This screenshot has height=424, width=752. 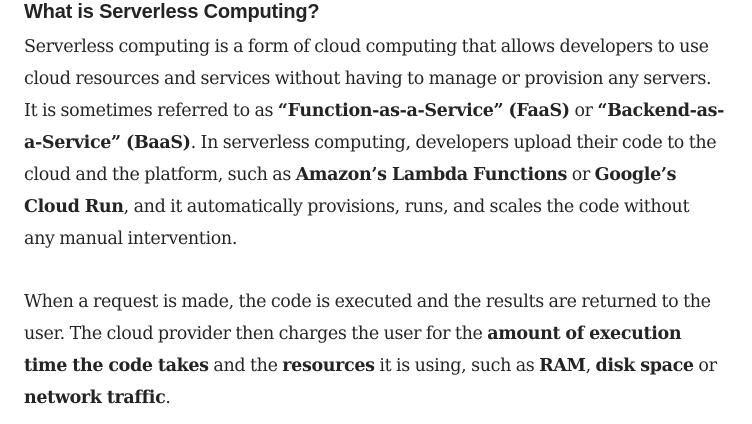 What do you see at coordinates (245, 366) in the screenshot?
I see `text-run: and the` at bounding box center [245, 366].